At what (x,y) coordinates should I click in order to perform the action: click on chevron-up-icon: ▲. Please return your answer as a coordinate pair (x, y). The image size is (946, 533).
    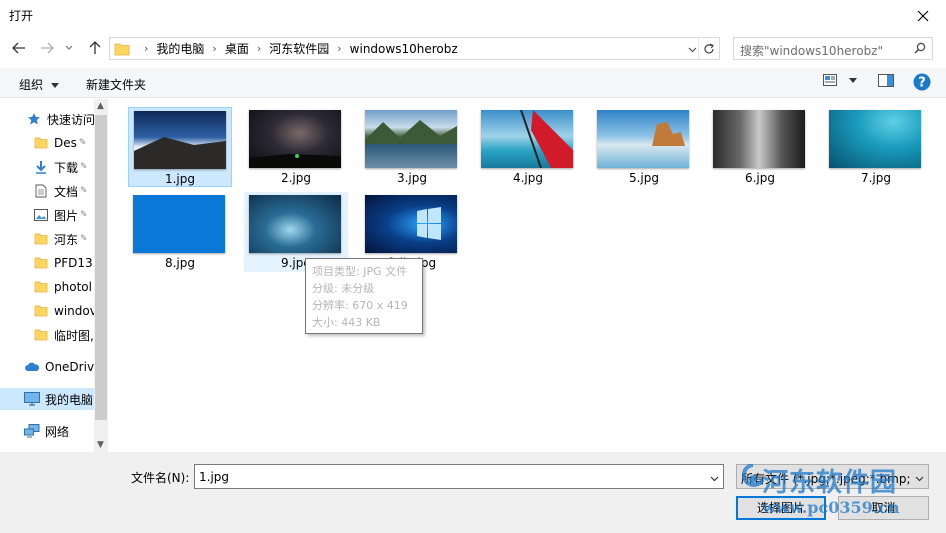
    Looking at the image, I should click on (100, 106).